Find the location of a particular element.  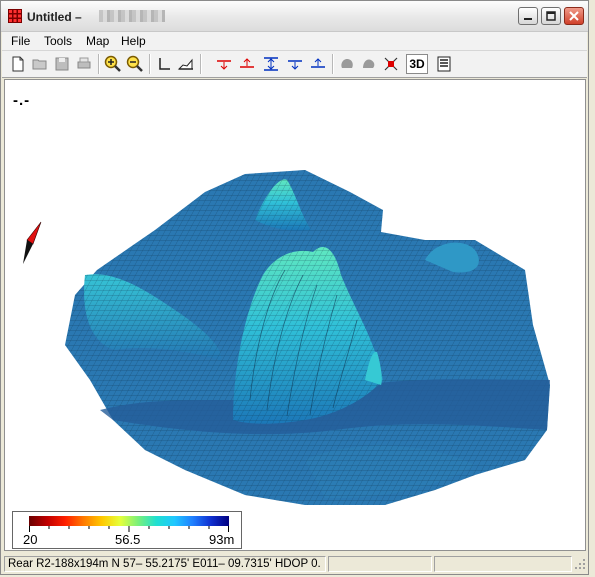

legend-mid-label: 56.5 is located at coordinates (128, 539).